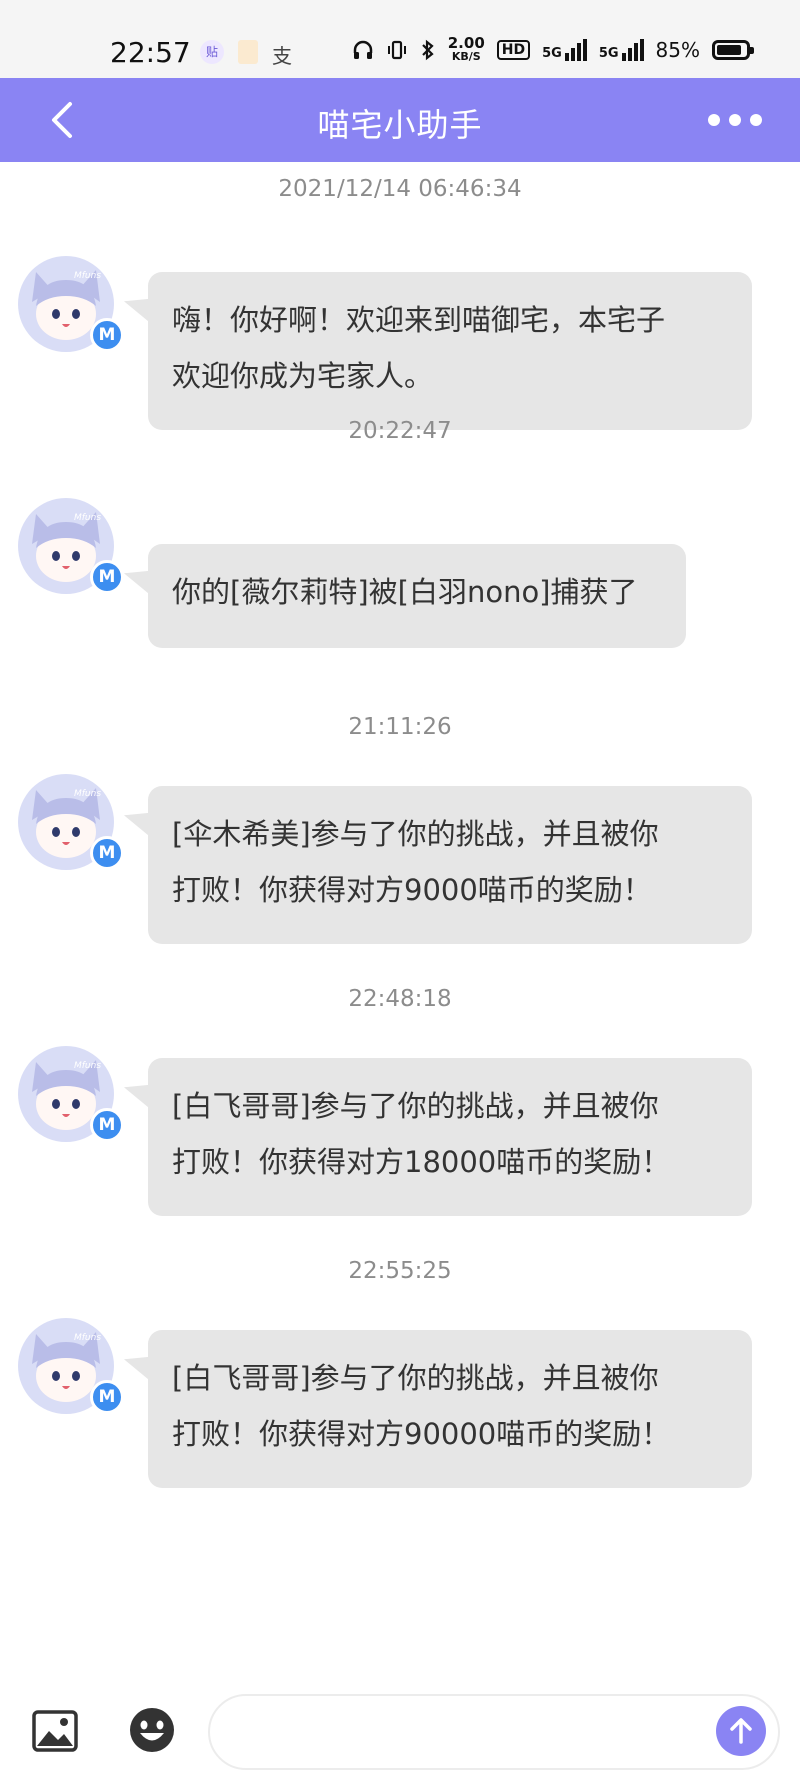  Describe the element at coordinates (450, 1409) in the screenshot. I see `message-bubble: [白飞哥哥]参与了你的挑战，并且被你 打败！你获得对方90000喵币的奖励！` at that location.